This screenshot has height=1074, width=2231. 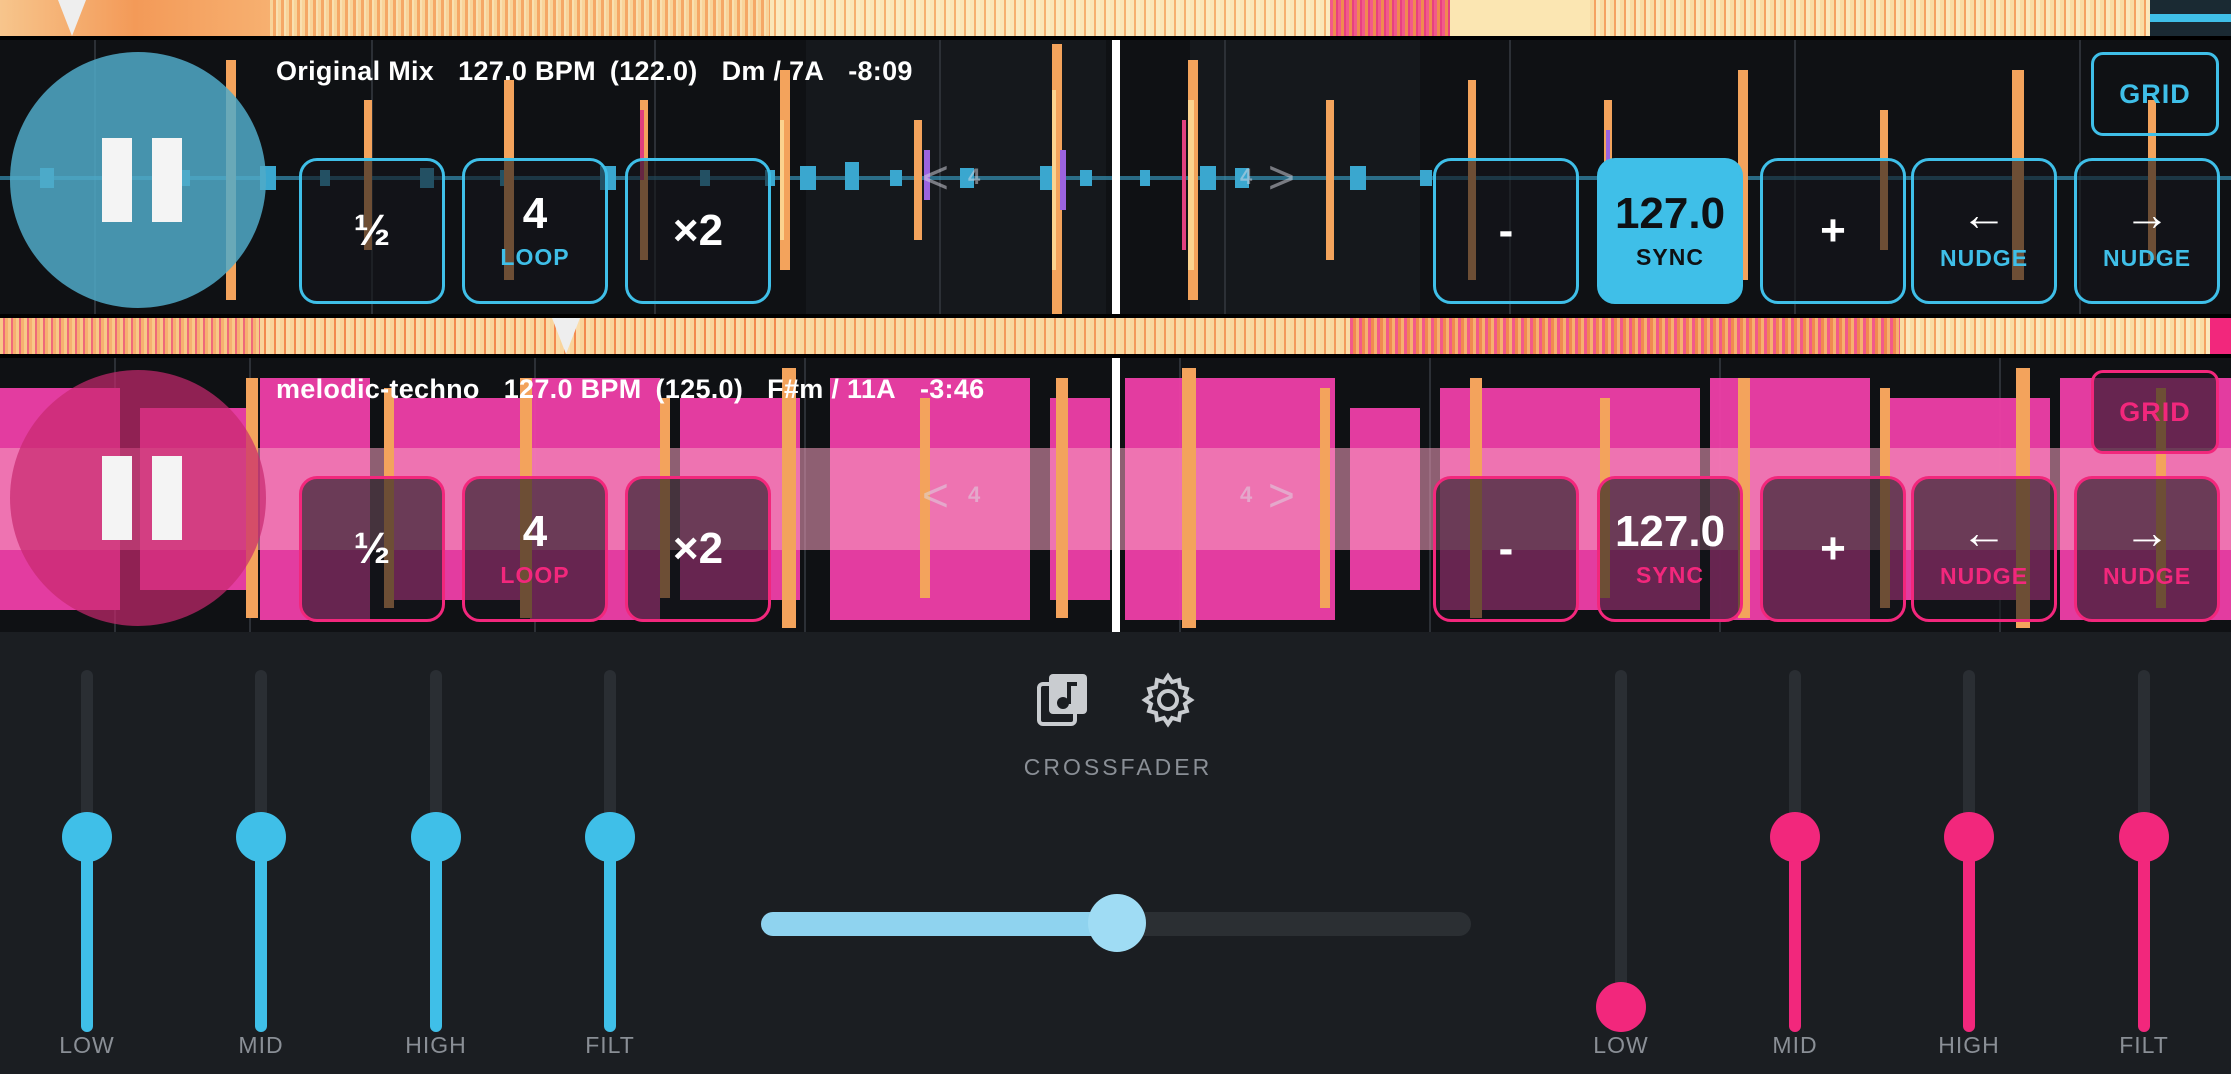 I want to click on deck-a-time-remaining: -8:09, so click(x=880, y=71).